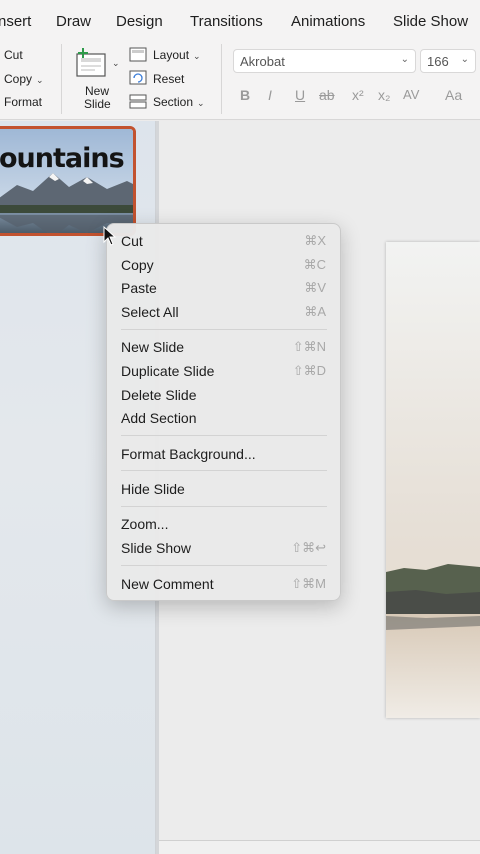 The width and height of the screenshot is (480, 854). What do you see at coordinates (358, 95) in the screenshot?
I see `superscript-button: x²` at bounding box center [358, 95].